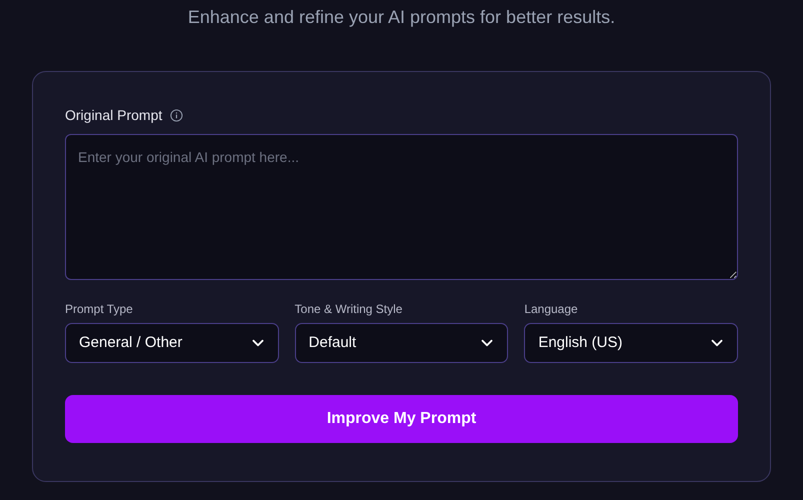 The image size is (803, 500). I want to click on dropdown: English (US), so click(631, 343).